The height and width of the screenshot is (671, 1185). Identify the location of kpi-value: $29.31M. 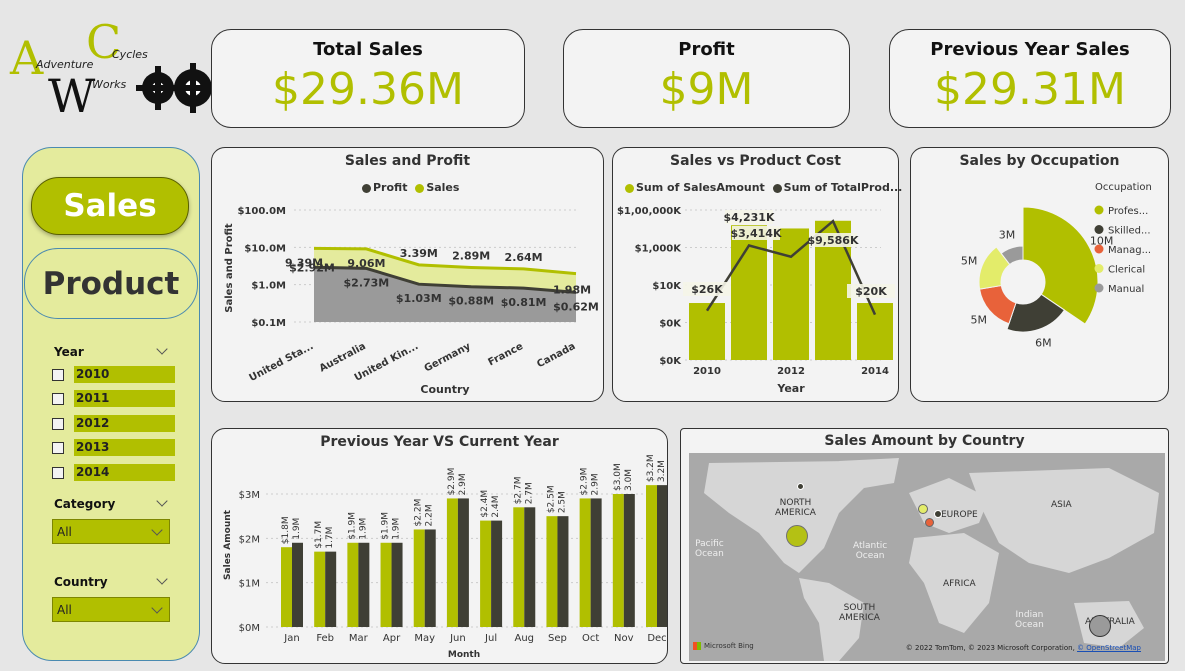
(1030, 89).